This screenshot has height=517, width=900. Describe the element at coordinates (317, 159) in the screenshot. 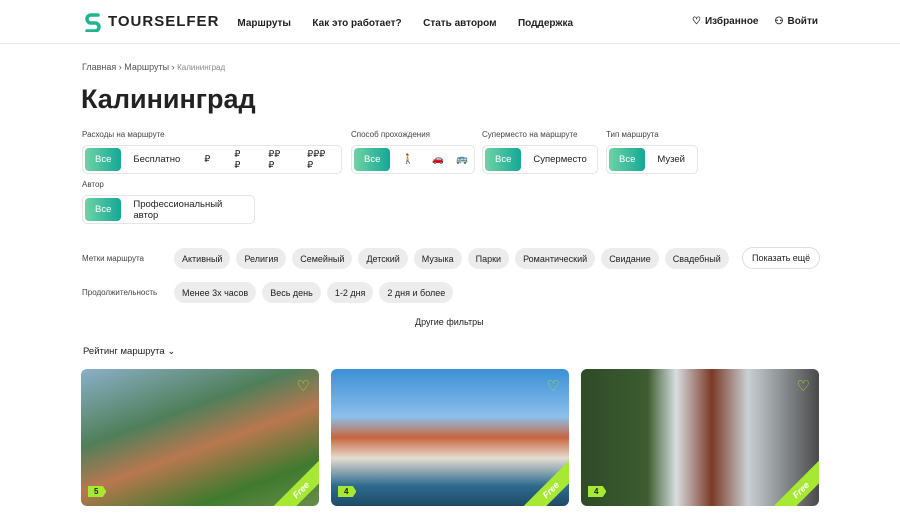

I see `cost-4: ₽₽₽₽` at that location.